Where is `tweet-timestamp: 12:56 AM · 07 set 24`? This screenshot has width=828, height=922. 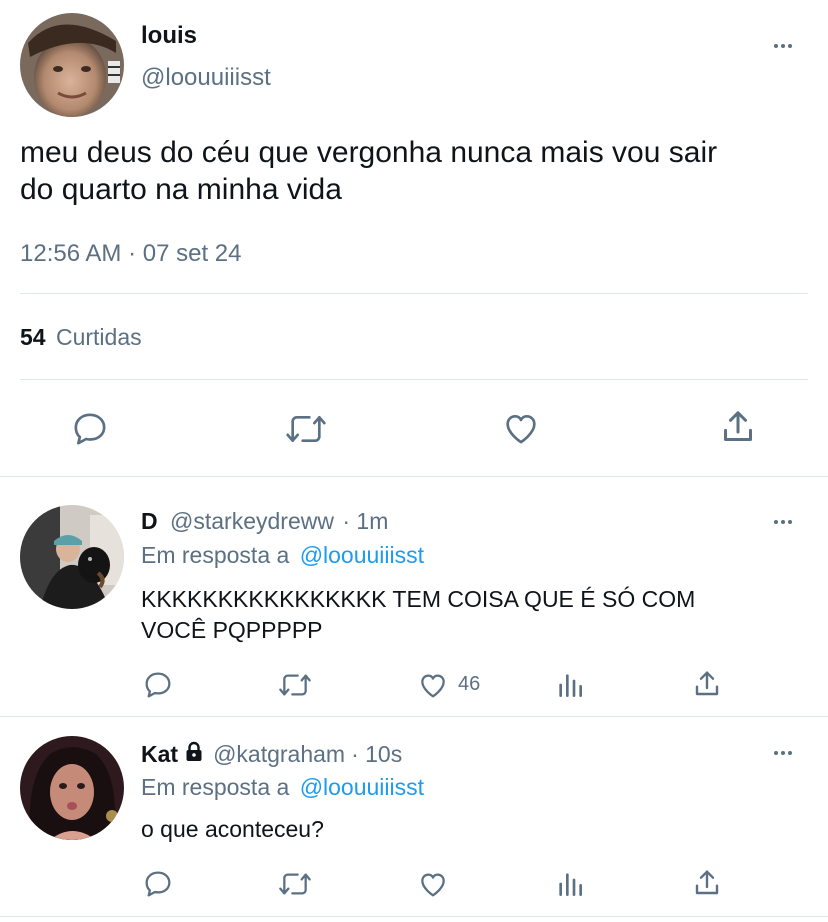 tweet-timestamp: 12:56 AM · 07 set 24 is located at coordinates (130, 254).